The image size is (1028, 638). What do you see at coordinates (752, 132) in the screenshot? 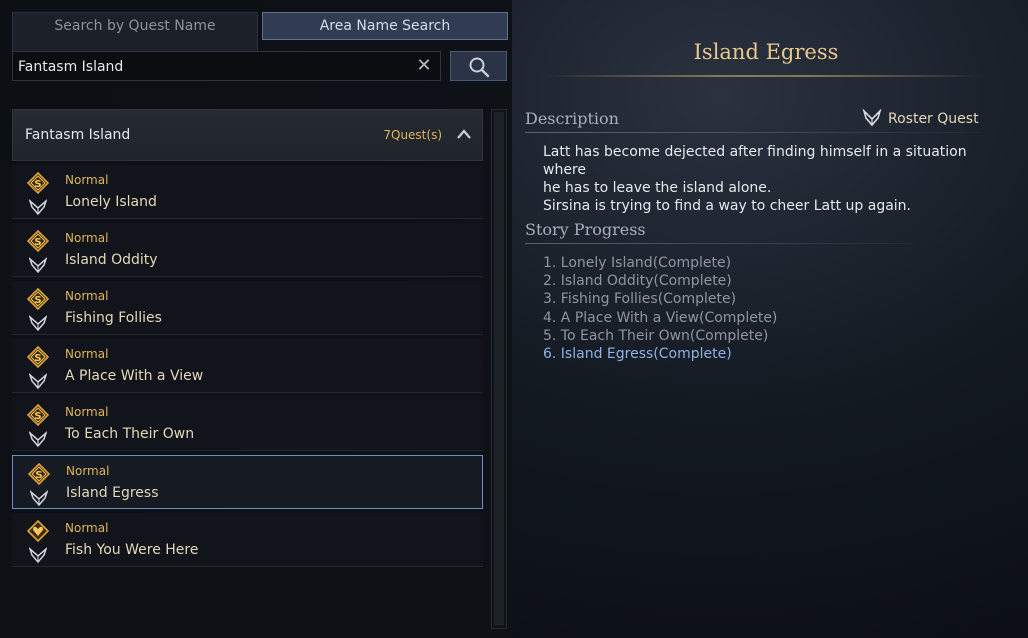
I see `description-divider` at bounding box center [752, 132].